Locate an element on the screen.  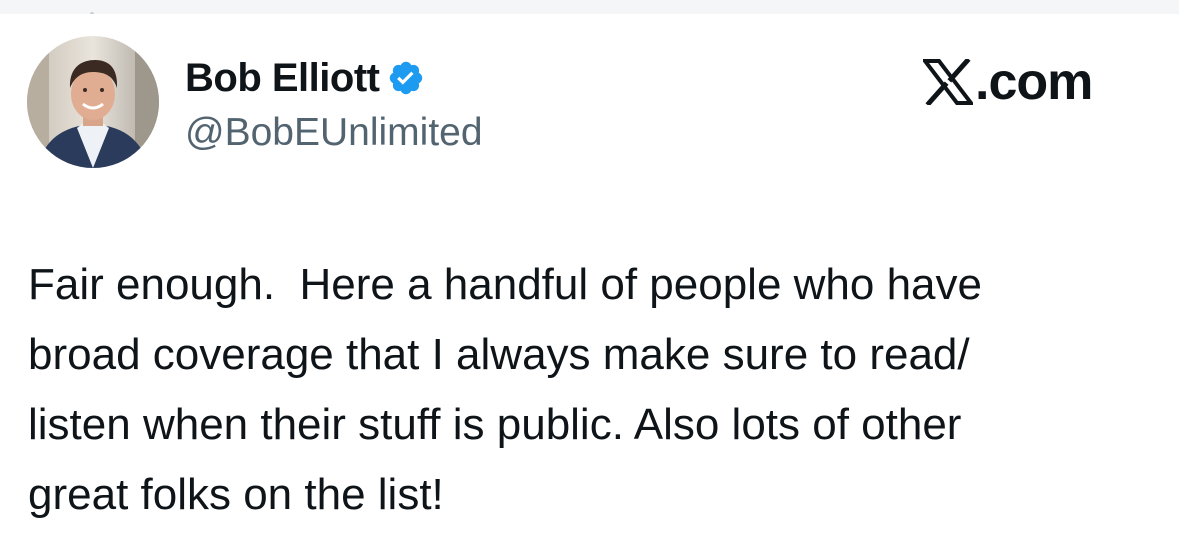
brand-domain-text: .com is located at coordinates (1034, 82).